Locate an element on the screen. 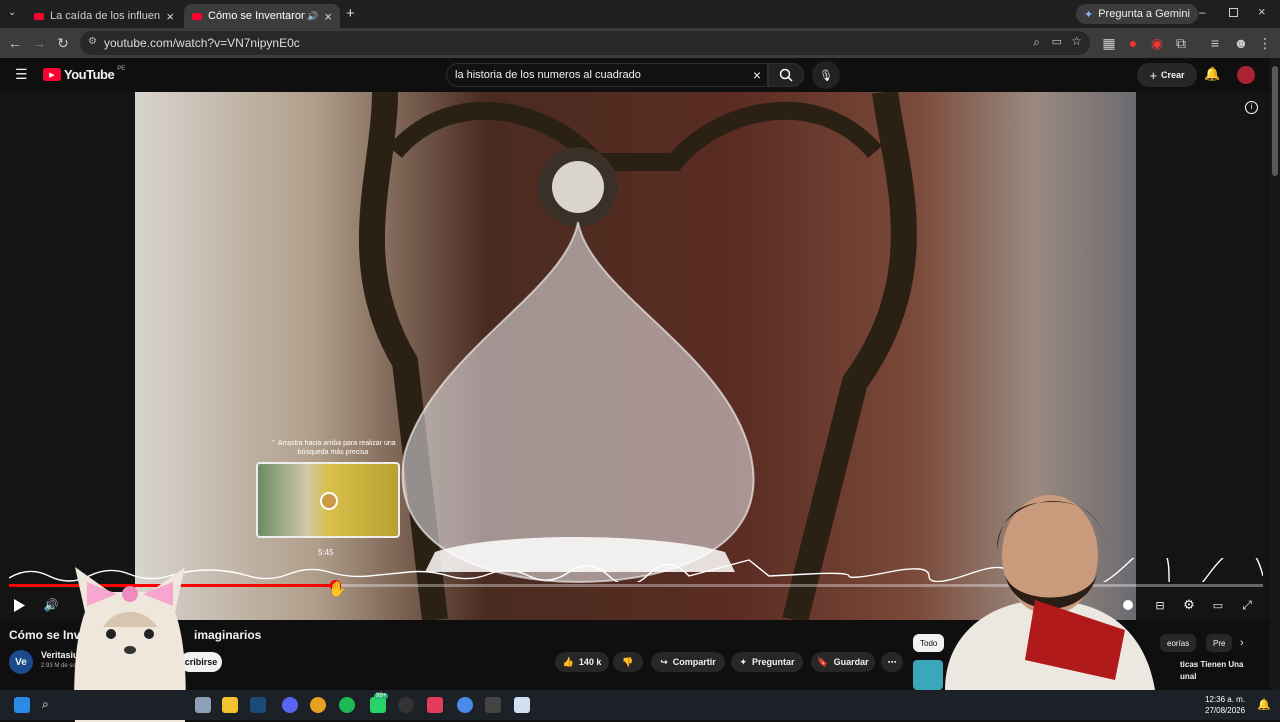  page-scrollbar-thumb is located at coordinates (1275, 121).